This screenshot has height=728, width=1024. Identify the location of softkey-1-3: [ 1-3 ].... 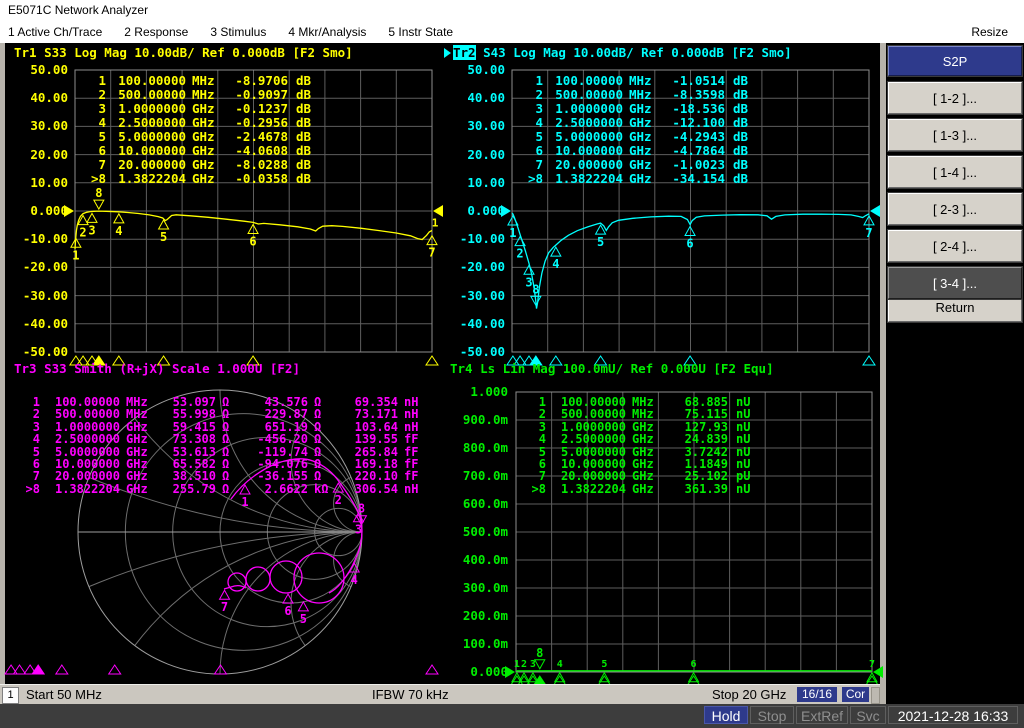
(955, 135).